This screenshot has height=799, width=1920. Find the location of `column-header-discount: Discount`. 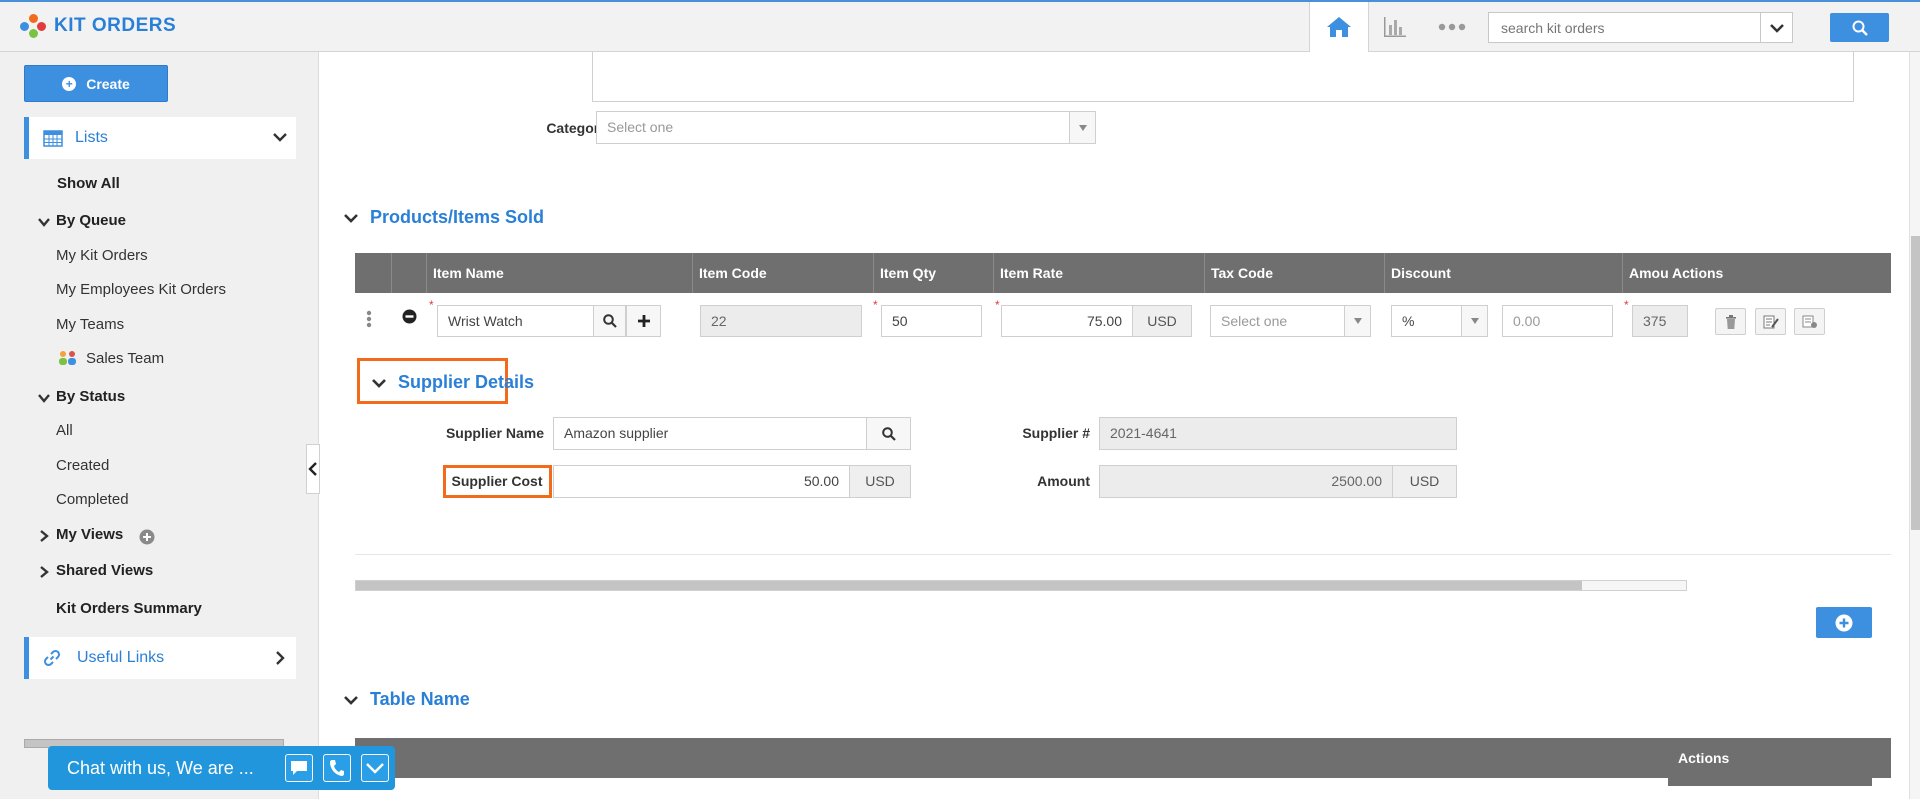

column-header-discount: Discount is located at coordinates (1503, 273).